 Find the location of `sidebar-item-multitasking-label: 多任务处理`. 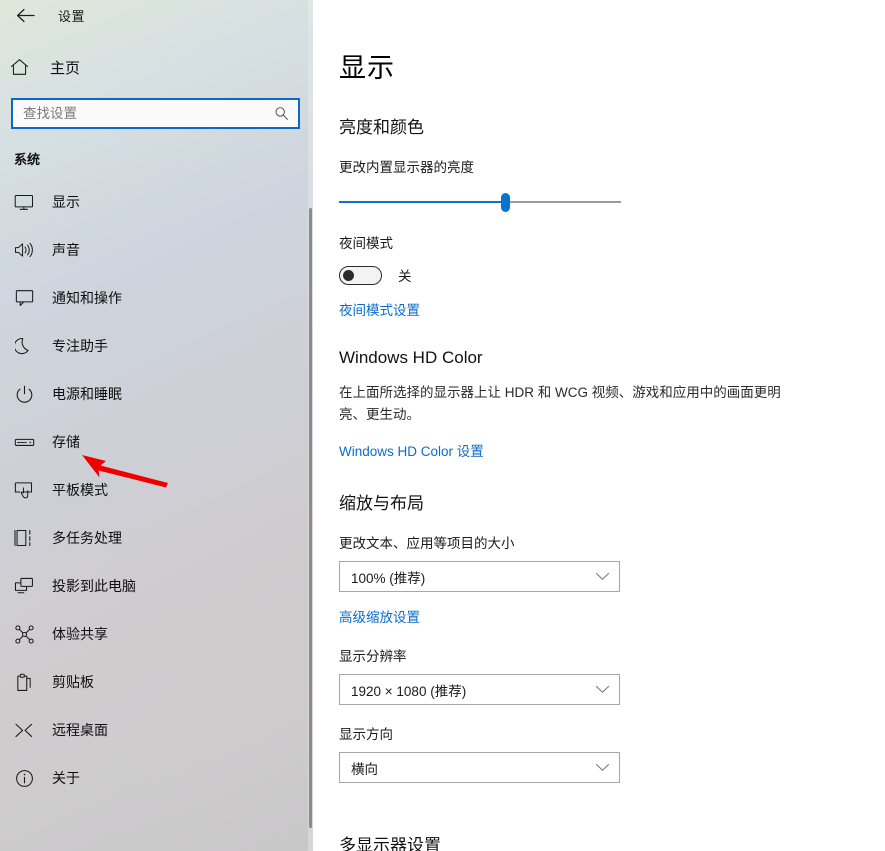

sidebar-item-multitasking-label: 多任务处理 is located at coordinates (87, 538).